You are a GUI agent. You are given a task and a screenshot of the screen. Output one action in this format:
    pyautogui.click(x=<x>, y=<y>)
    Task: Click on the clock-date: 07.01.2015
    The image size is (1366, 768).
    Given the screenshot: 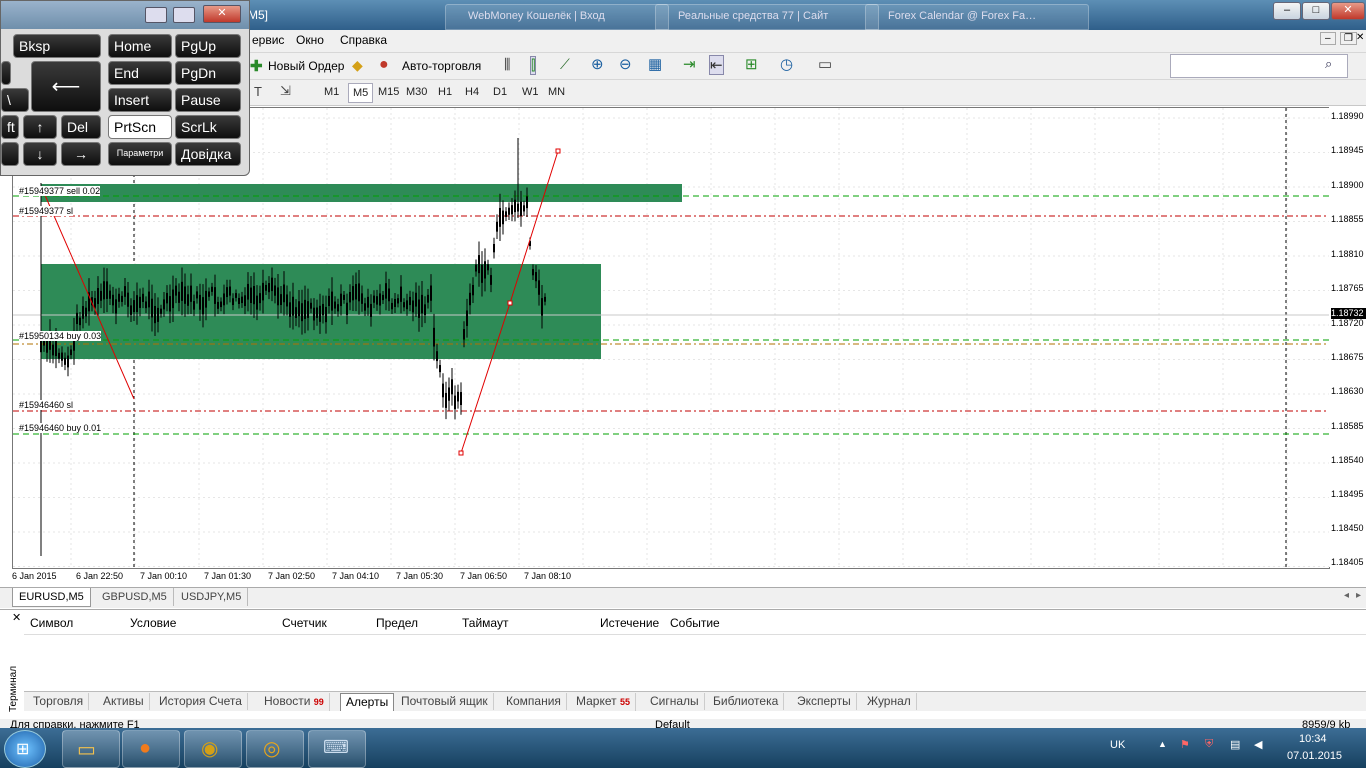 What is the action you would take?
    pyautogui.click(x=1314, y=756)
    